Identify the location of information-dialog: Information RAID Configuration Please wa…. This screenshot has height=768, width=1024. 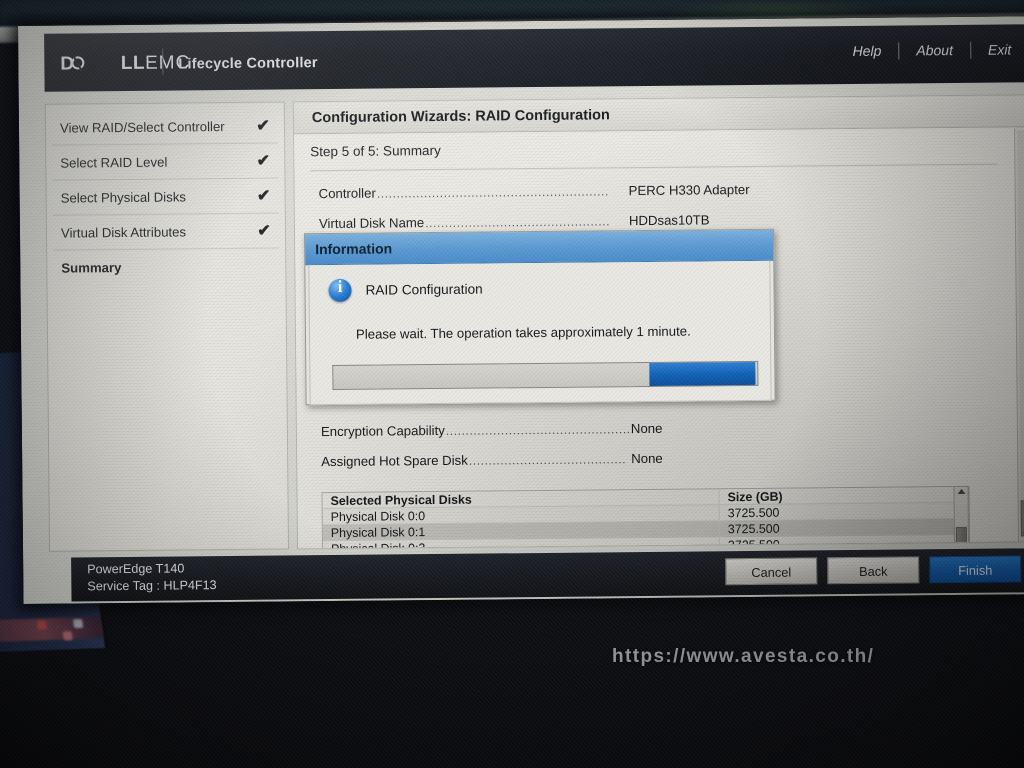
(540, 317).